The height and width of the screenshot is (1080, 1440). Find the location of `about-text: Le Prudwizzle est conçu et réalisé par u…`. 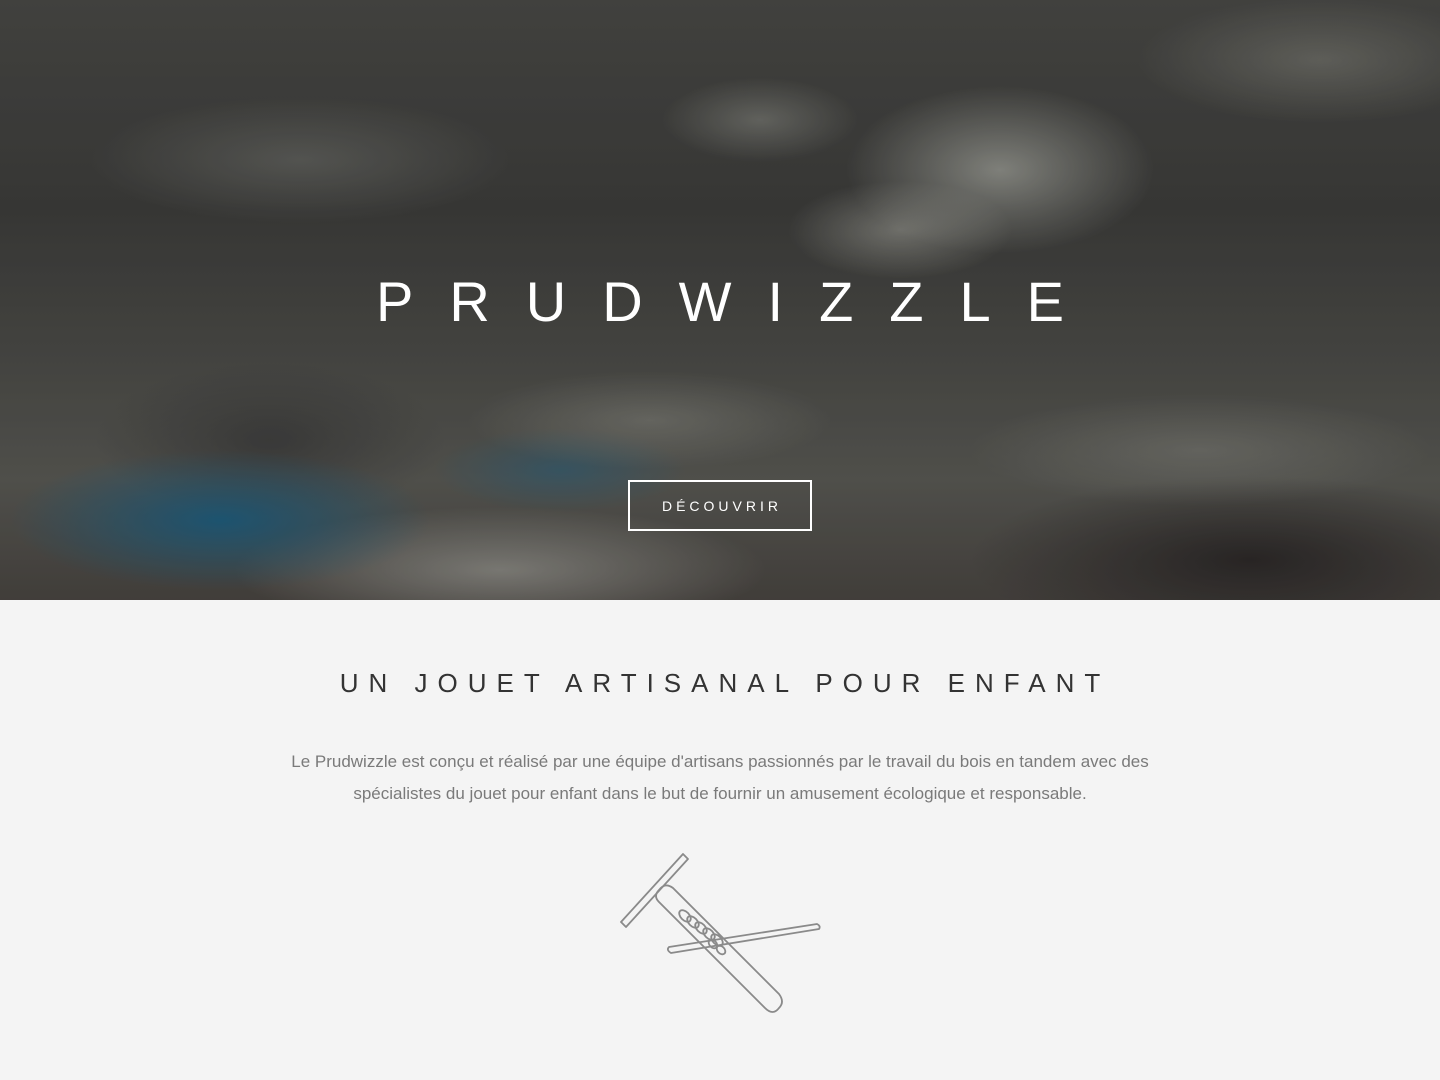

about-text: Le Prudwizzle est conçu et réalisé par u… is located at coordinates (720, 777).